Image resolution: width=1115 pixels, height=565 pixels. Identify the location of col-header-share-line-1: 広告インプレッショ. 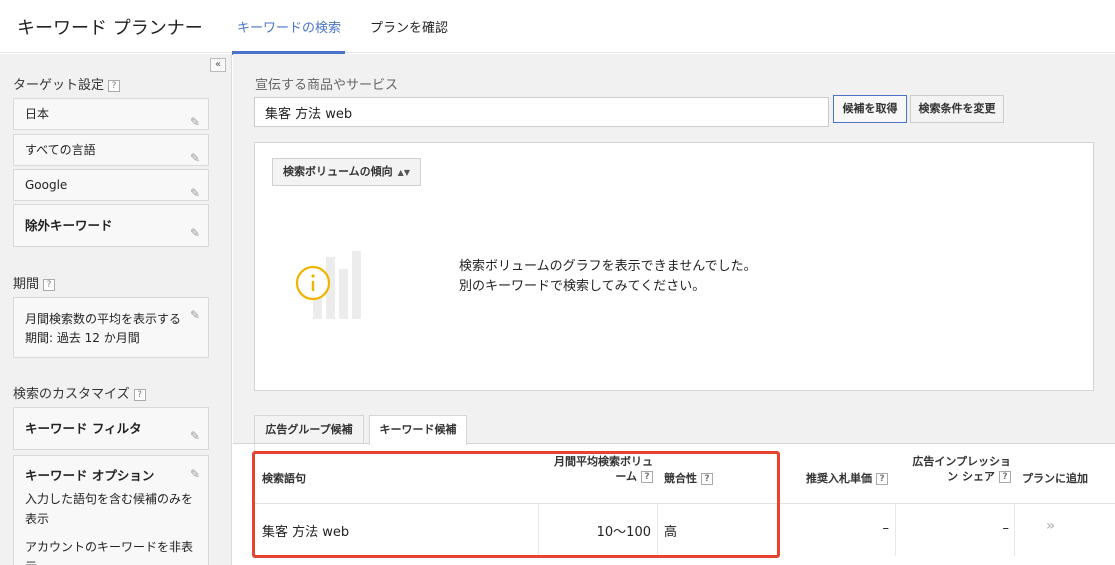
(961, 461).